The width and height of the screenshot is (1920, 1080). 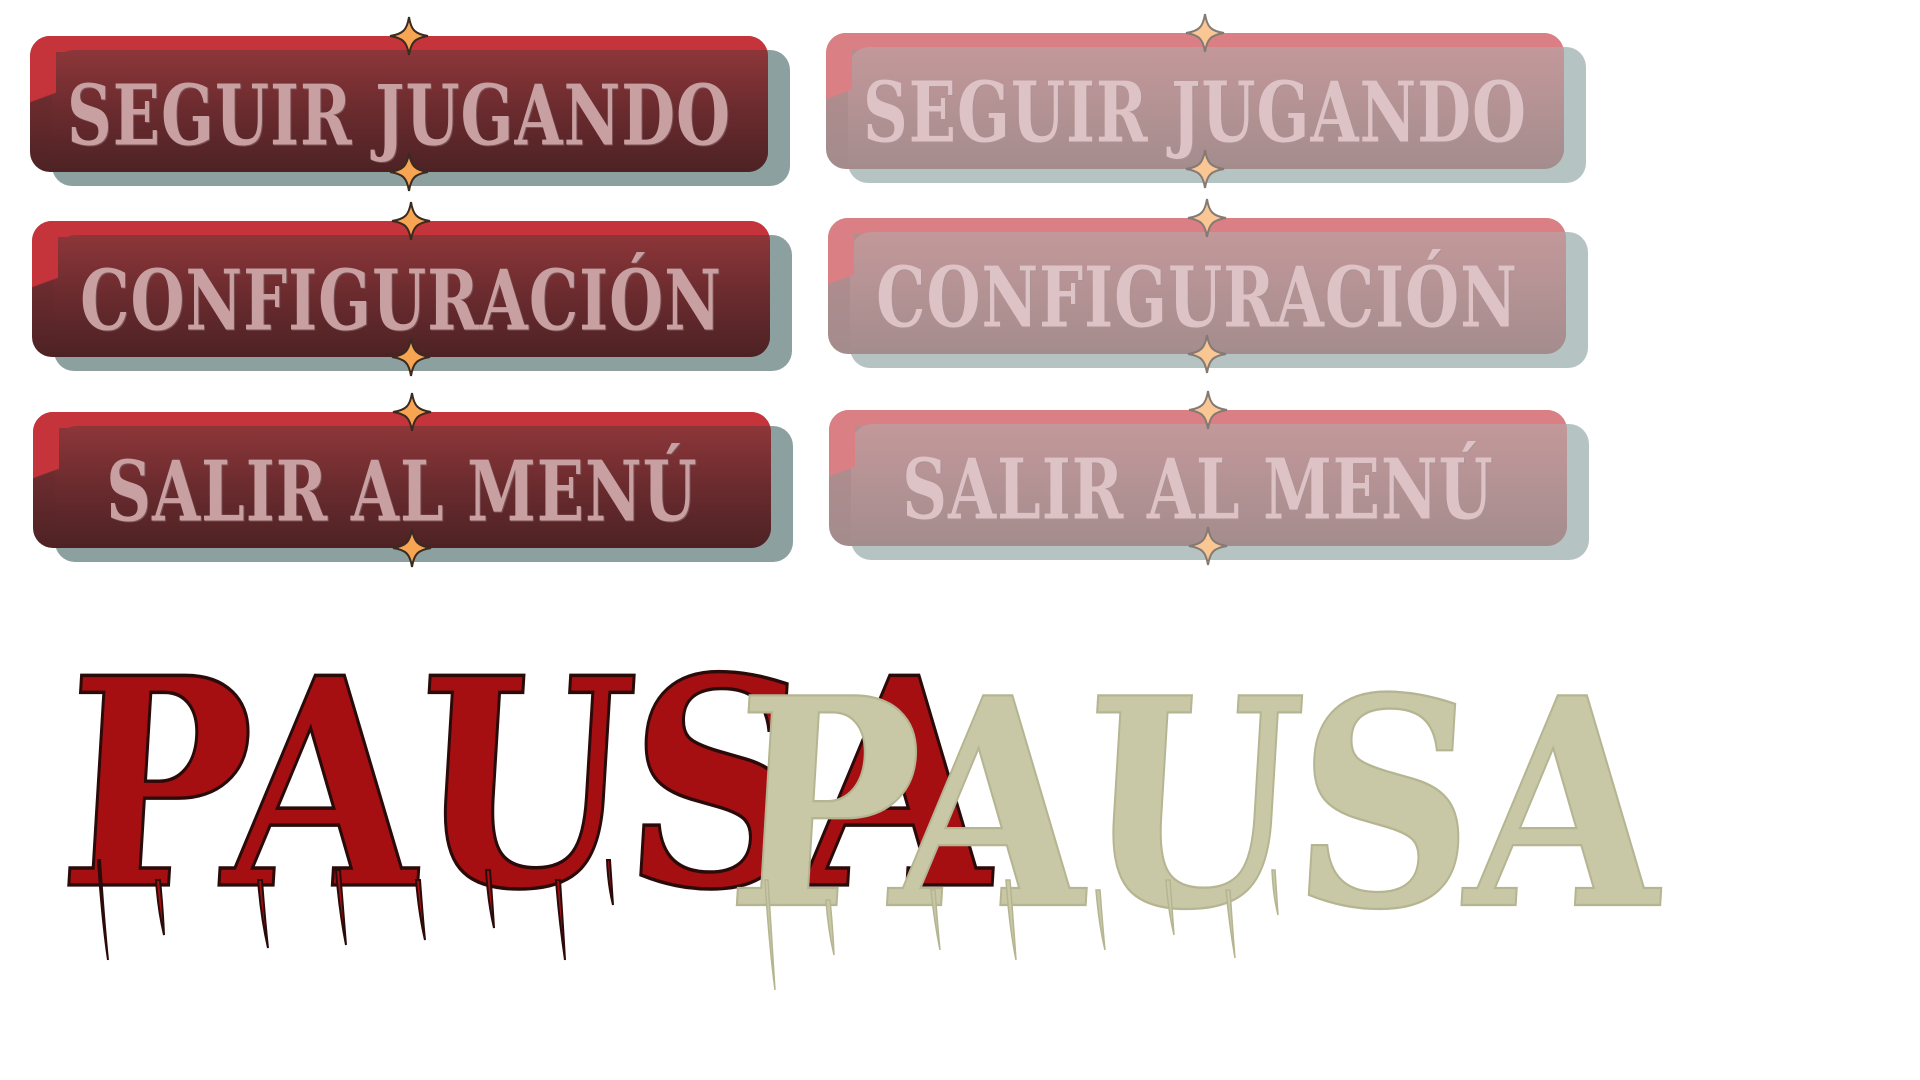 What do you see at coordinates (1021, 930) in the screenshot?
I see `drips-decoration-faded` at bounding box center [1021, 930].